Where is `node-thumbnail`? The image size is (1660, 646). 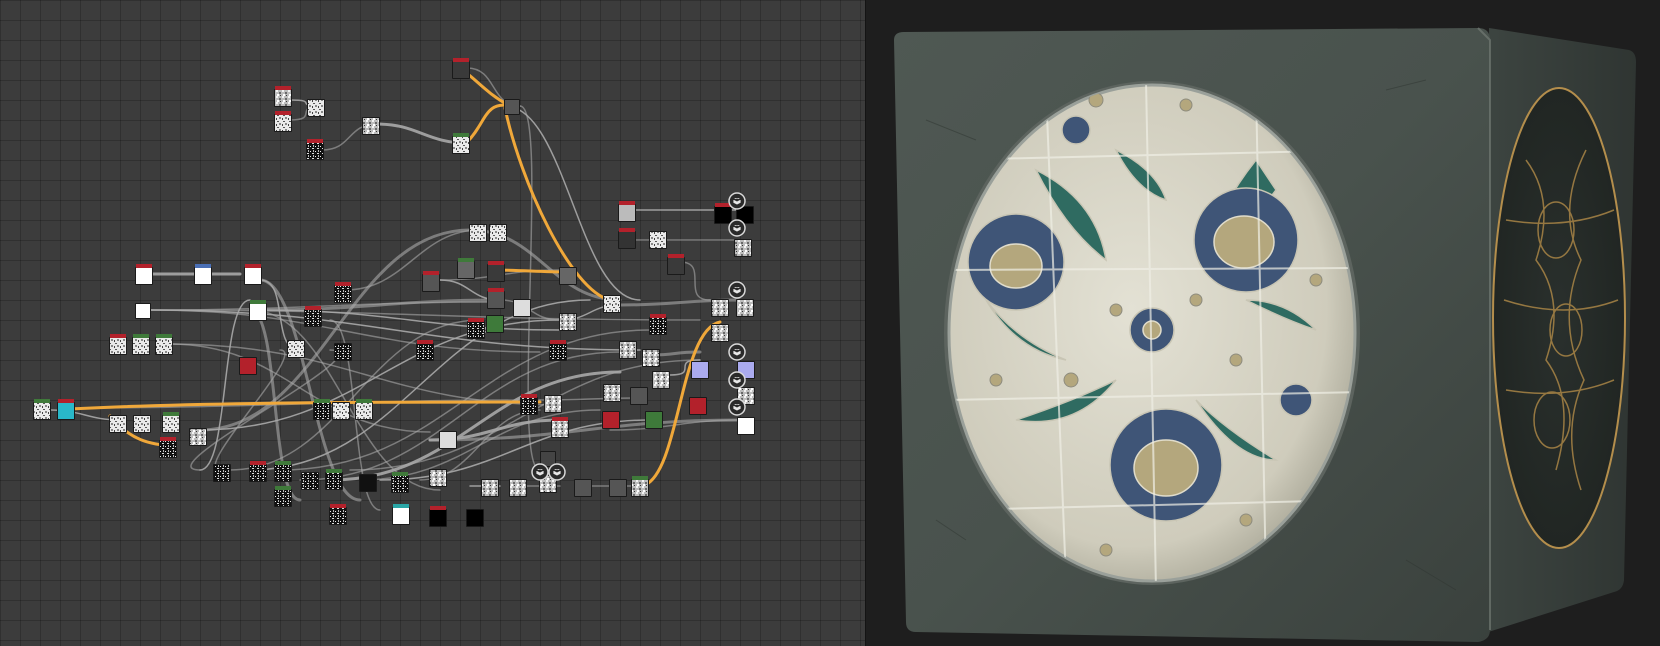 node-thumbnail is located at coordinates (498, 233).